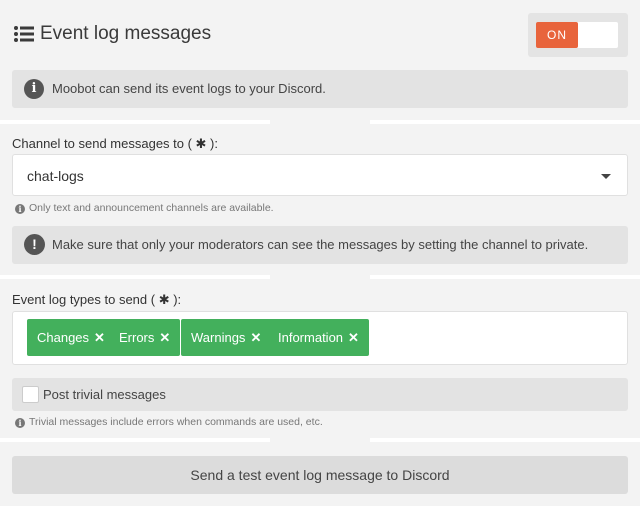  What do you see at coordinates (606, 176) in the screenshot?
I see `chevron-down-icon` at bounding box center [606, 176].